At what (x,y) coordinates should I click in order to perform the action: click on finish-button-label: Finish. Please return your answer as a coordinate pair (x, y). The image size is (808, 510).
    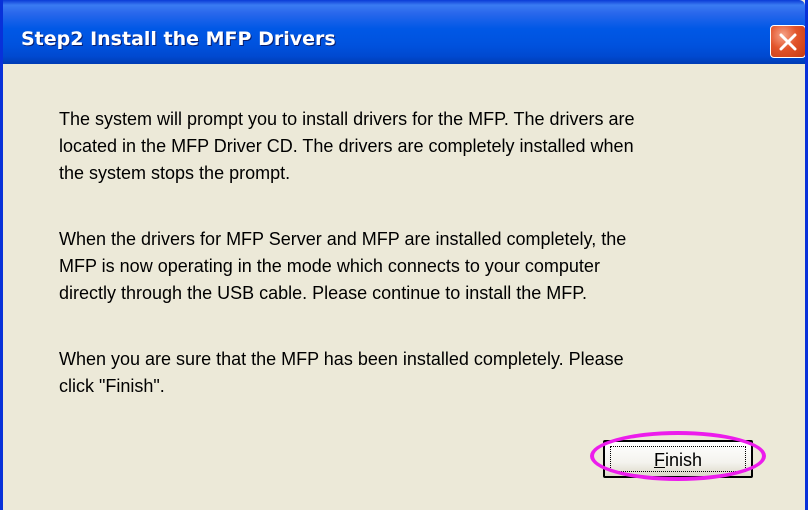
    Looking at the image, I should click on (678, 460).